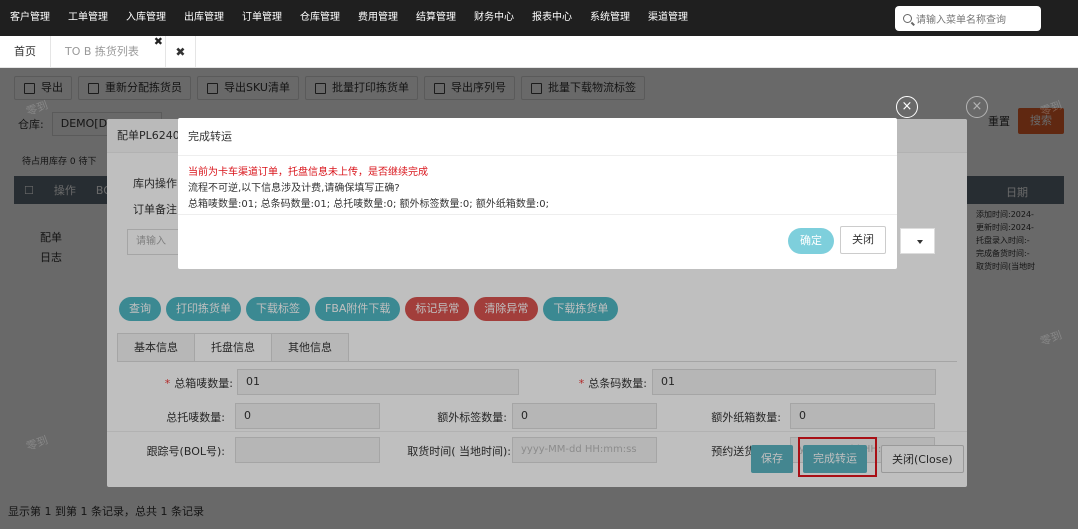 The image size is (1078, 529). What do you see at coordinates (146, 18) in the screenshot?
I see `nav-item-inbound: 入库管理` at bounding box center [146, 18].